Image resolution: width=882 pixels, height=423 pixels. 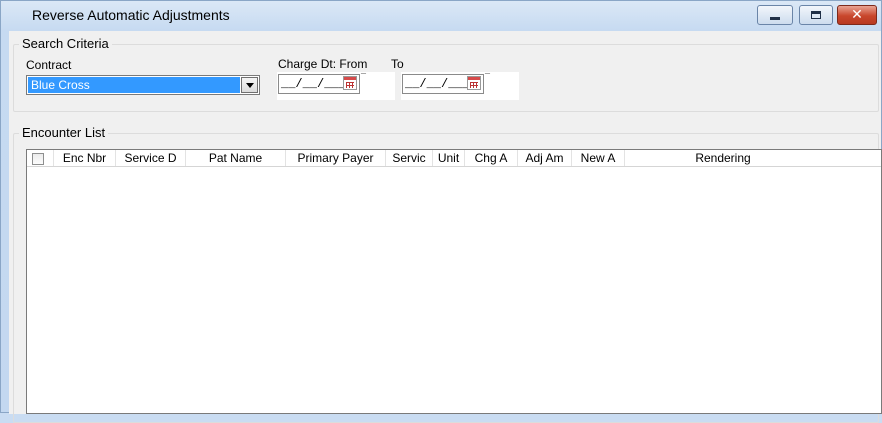 I want to click on select-all-checkbox, so click(x=38, y=159).